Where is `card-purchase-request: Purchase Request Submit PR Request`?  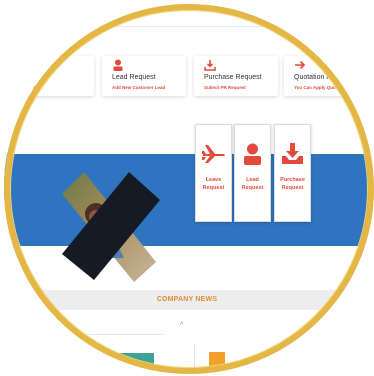
card-purchase-request: Purchase Request Submit PR Request is located at coordinates (236, 76).